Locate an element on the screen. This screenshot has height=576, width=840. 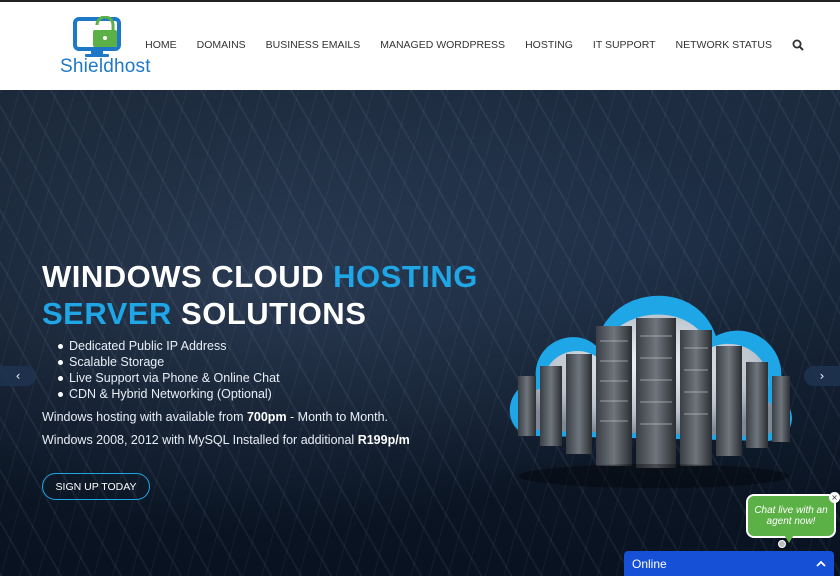
hero-title: WINDOWS CLOUD HOSTING SERVER SOLUTIONS is located at coordinates (260, 295).